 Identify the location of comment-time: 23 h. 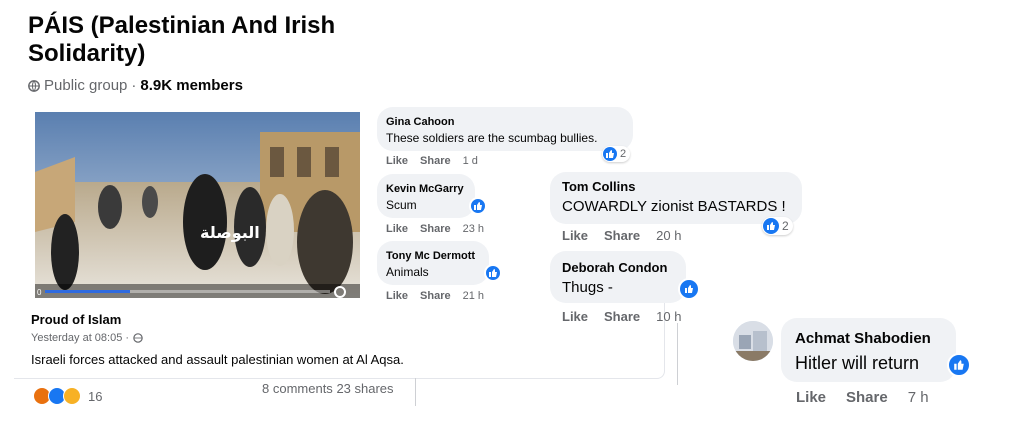
(473, 229).